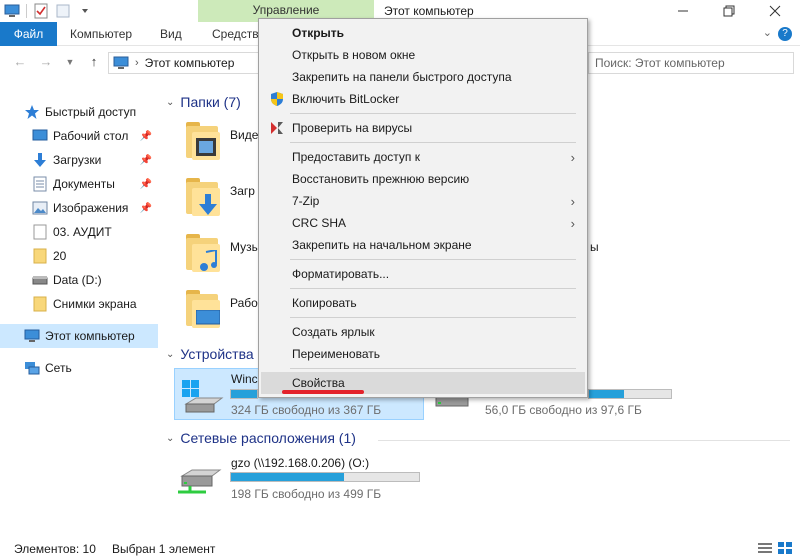  What do you see at coordinates (41, 11) in the screenshot?
I see `properties-check-icon` at bounding box center [41, 11].